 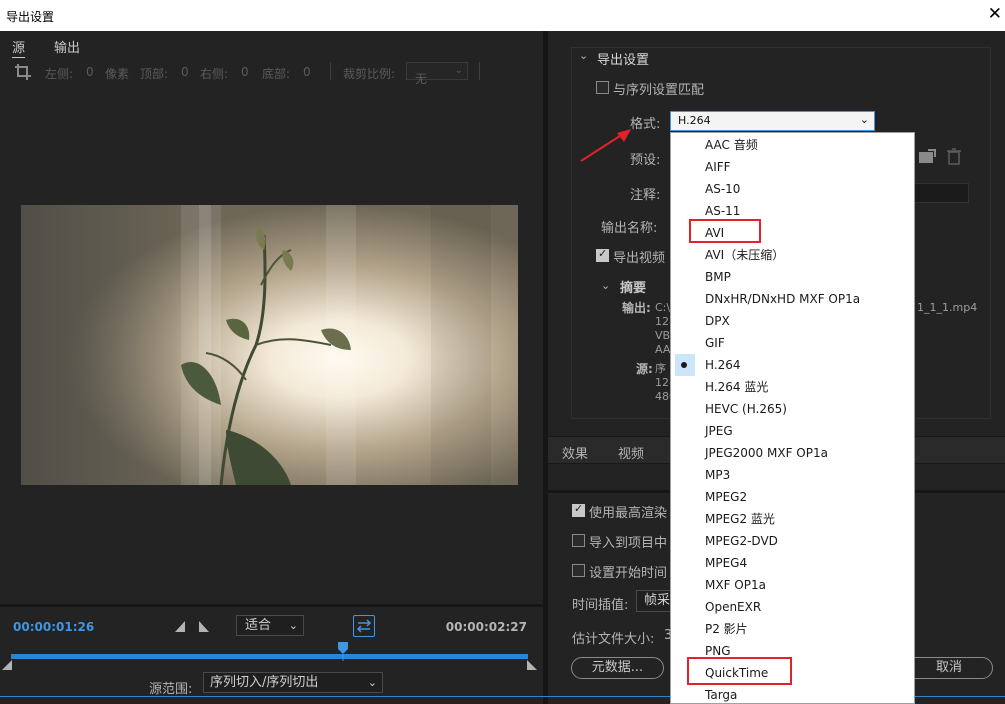 I want to click on summary-collapse-icon: ⌄, so click(x=605, y=285).